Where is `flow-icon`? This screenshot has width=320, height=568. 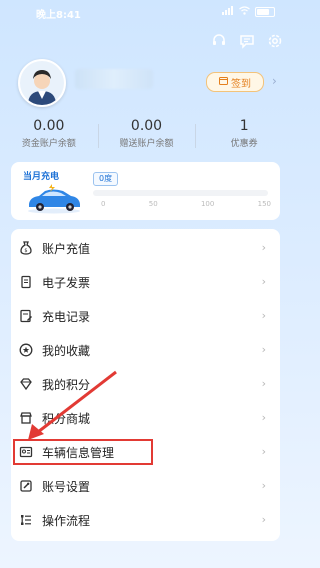 flow-icon is located at coordinates (26, 520).